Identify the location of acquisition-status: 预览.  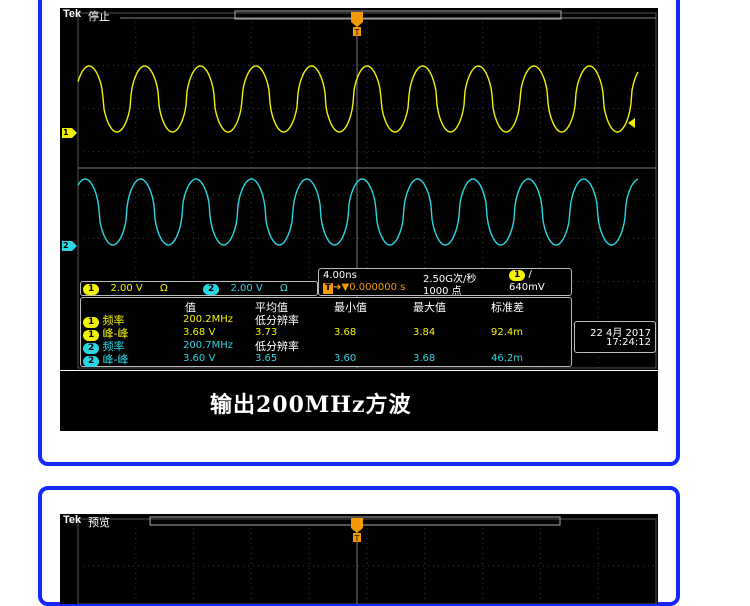
(99, 522).